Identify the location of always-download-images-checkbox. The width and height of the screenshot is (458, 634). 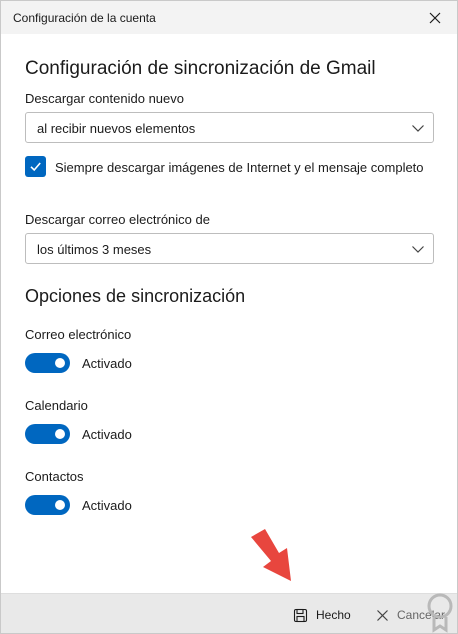
(35, 166).